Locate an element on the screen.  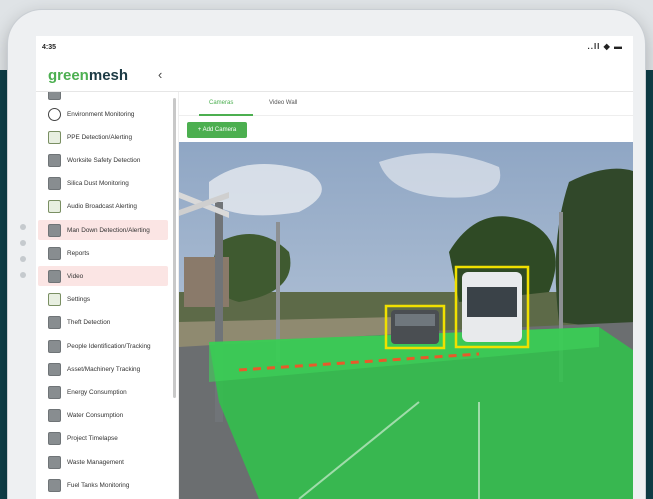
sidebar-item: Worksite Safety Detection is located at coordinates (103, 160).